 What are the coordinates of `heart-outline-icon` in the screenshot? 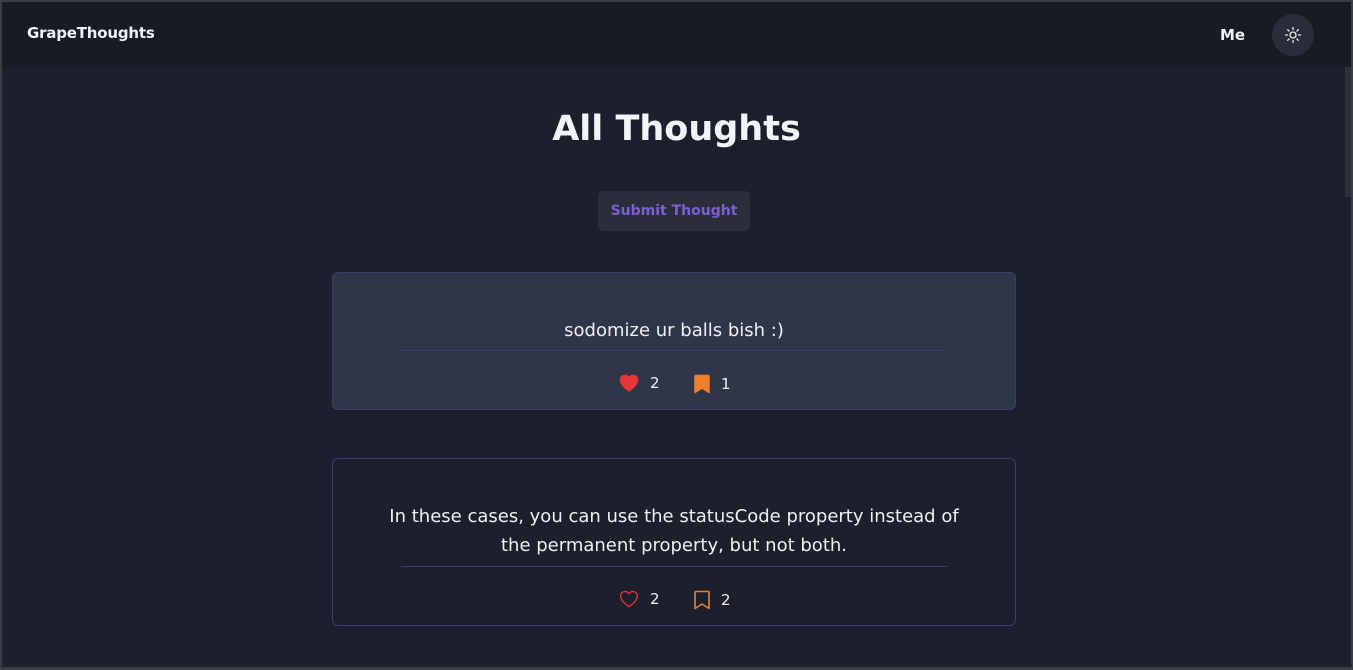 It's located at (629, 599).